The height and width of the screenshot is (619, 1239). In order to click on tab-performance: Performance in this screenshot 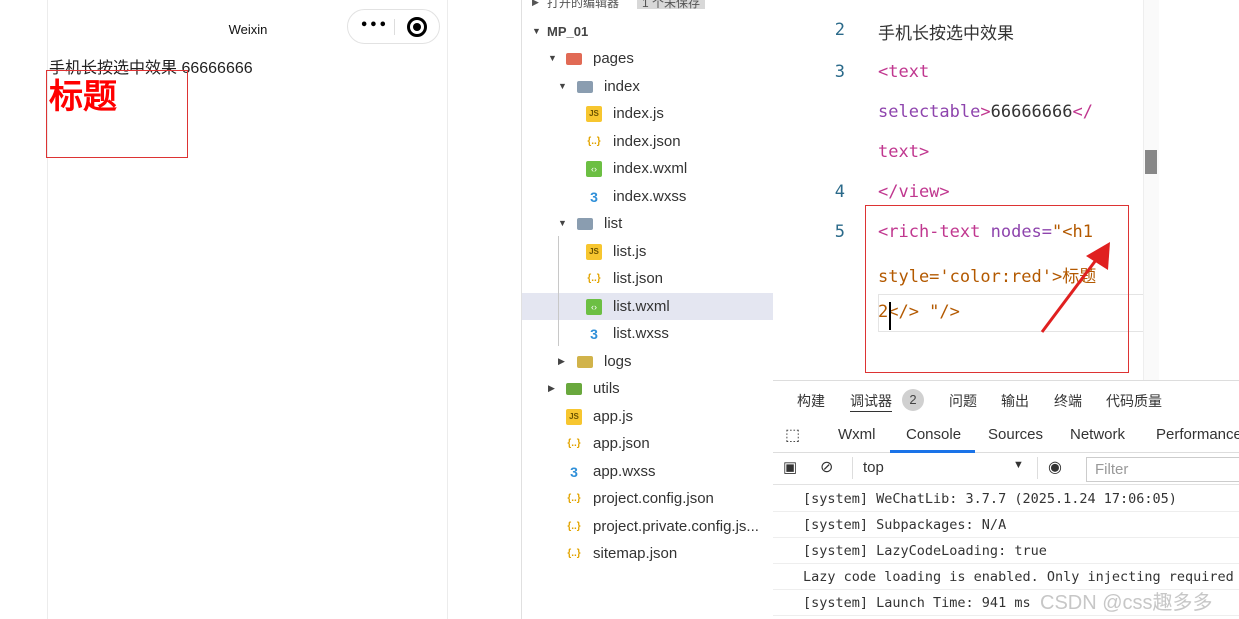, I will do `click(1197, 434)`.